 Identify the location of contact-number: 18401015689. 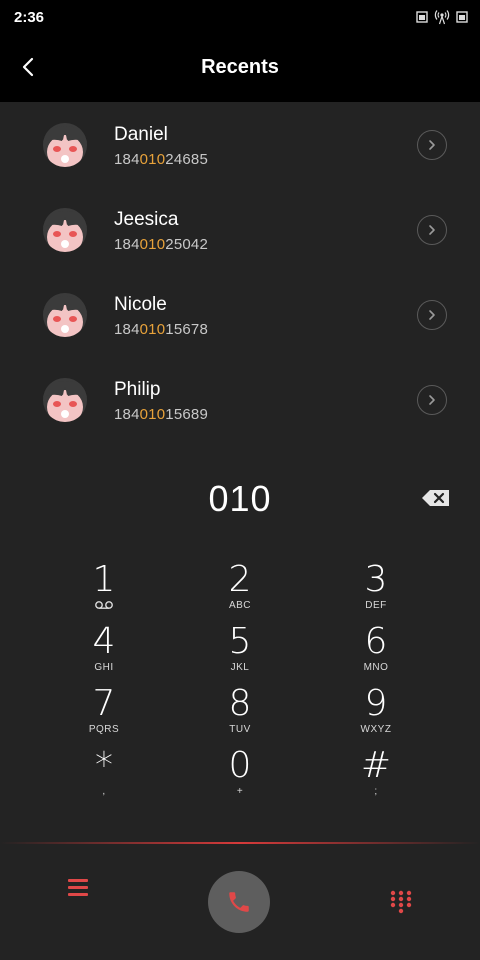
(161, 414).